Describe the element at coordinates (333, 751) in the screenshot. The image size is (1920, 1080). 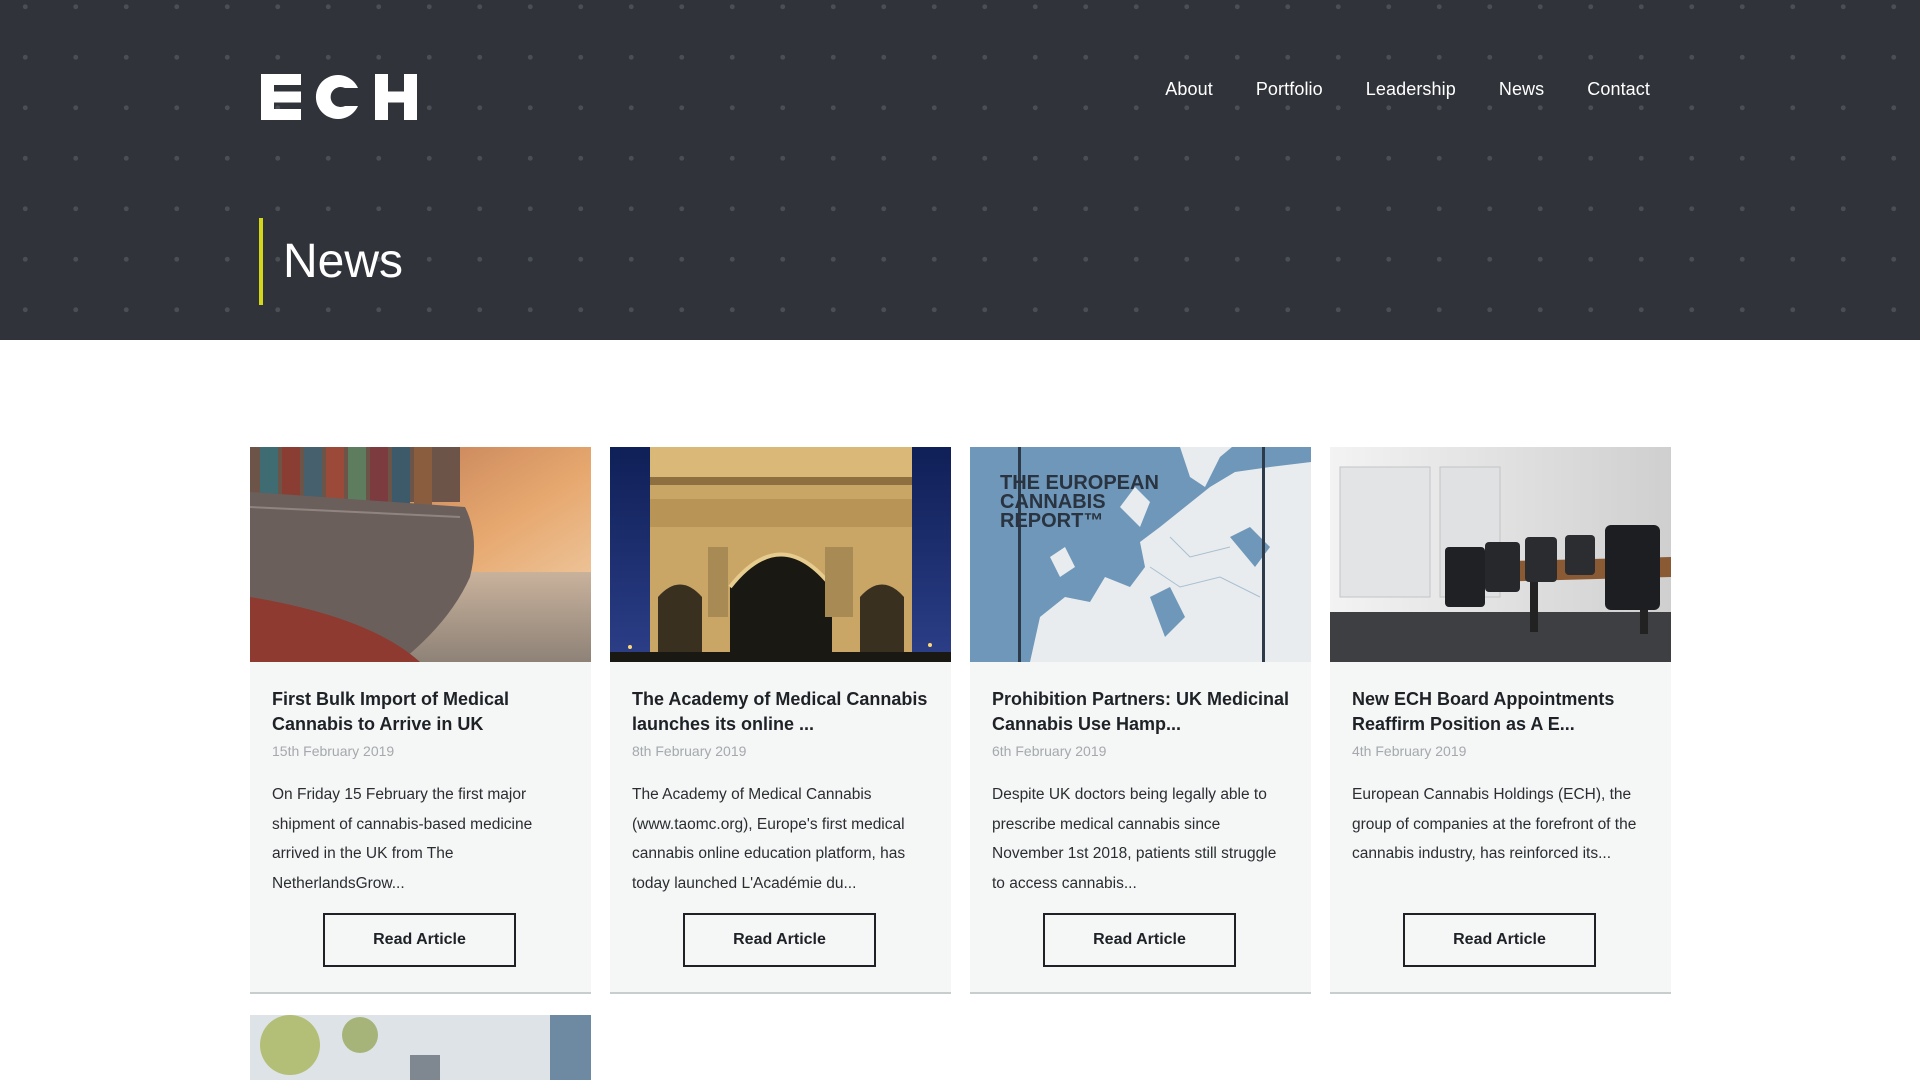
I see `card-date: 15th February 2019` at that location.